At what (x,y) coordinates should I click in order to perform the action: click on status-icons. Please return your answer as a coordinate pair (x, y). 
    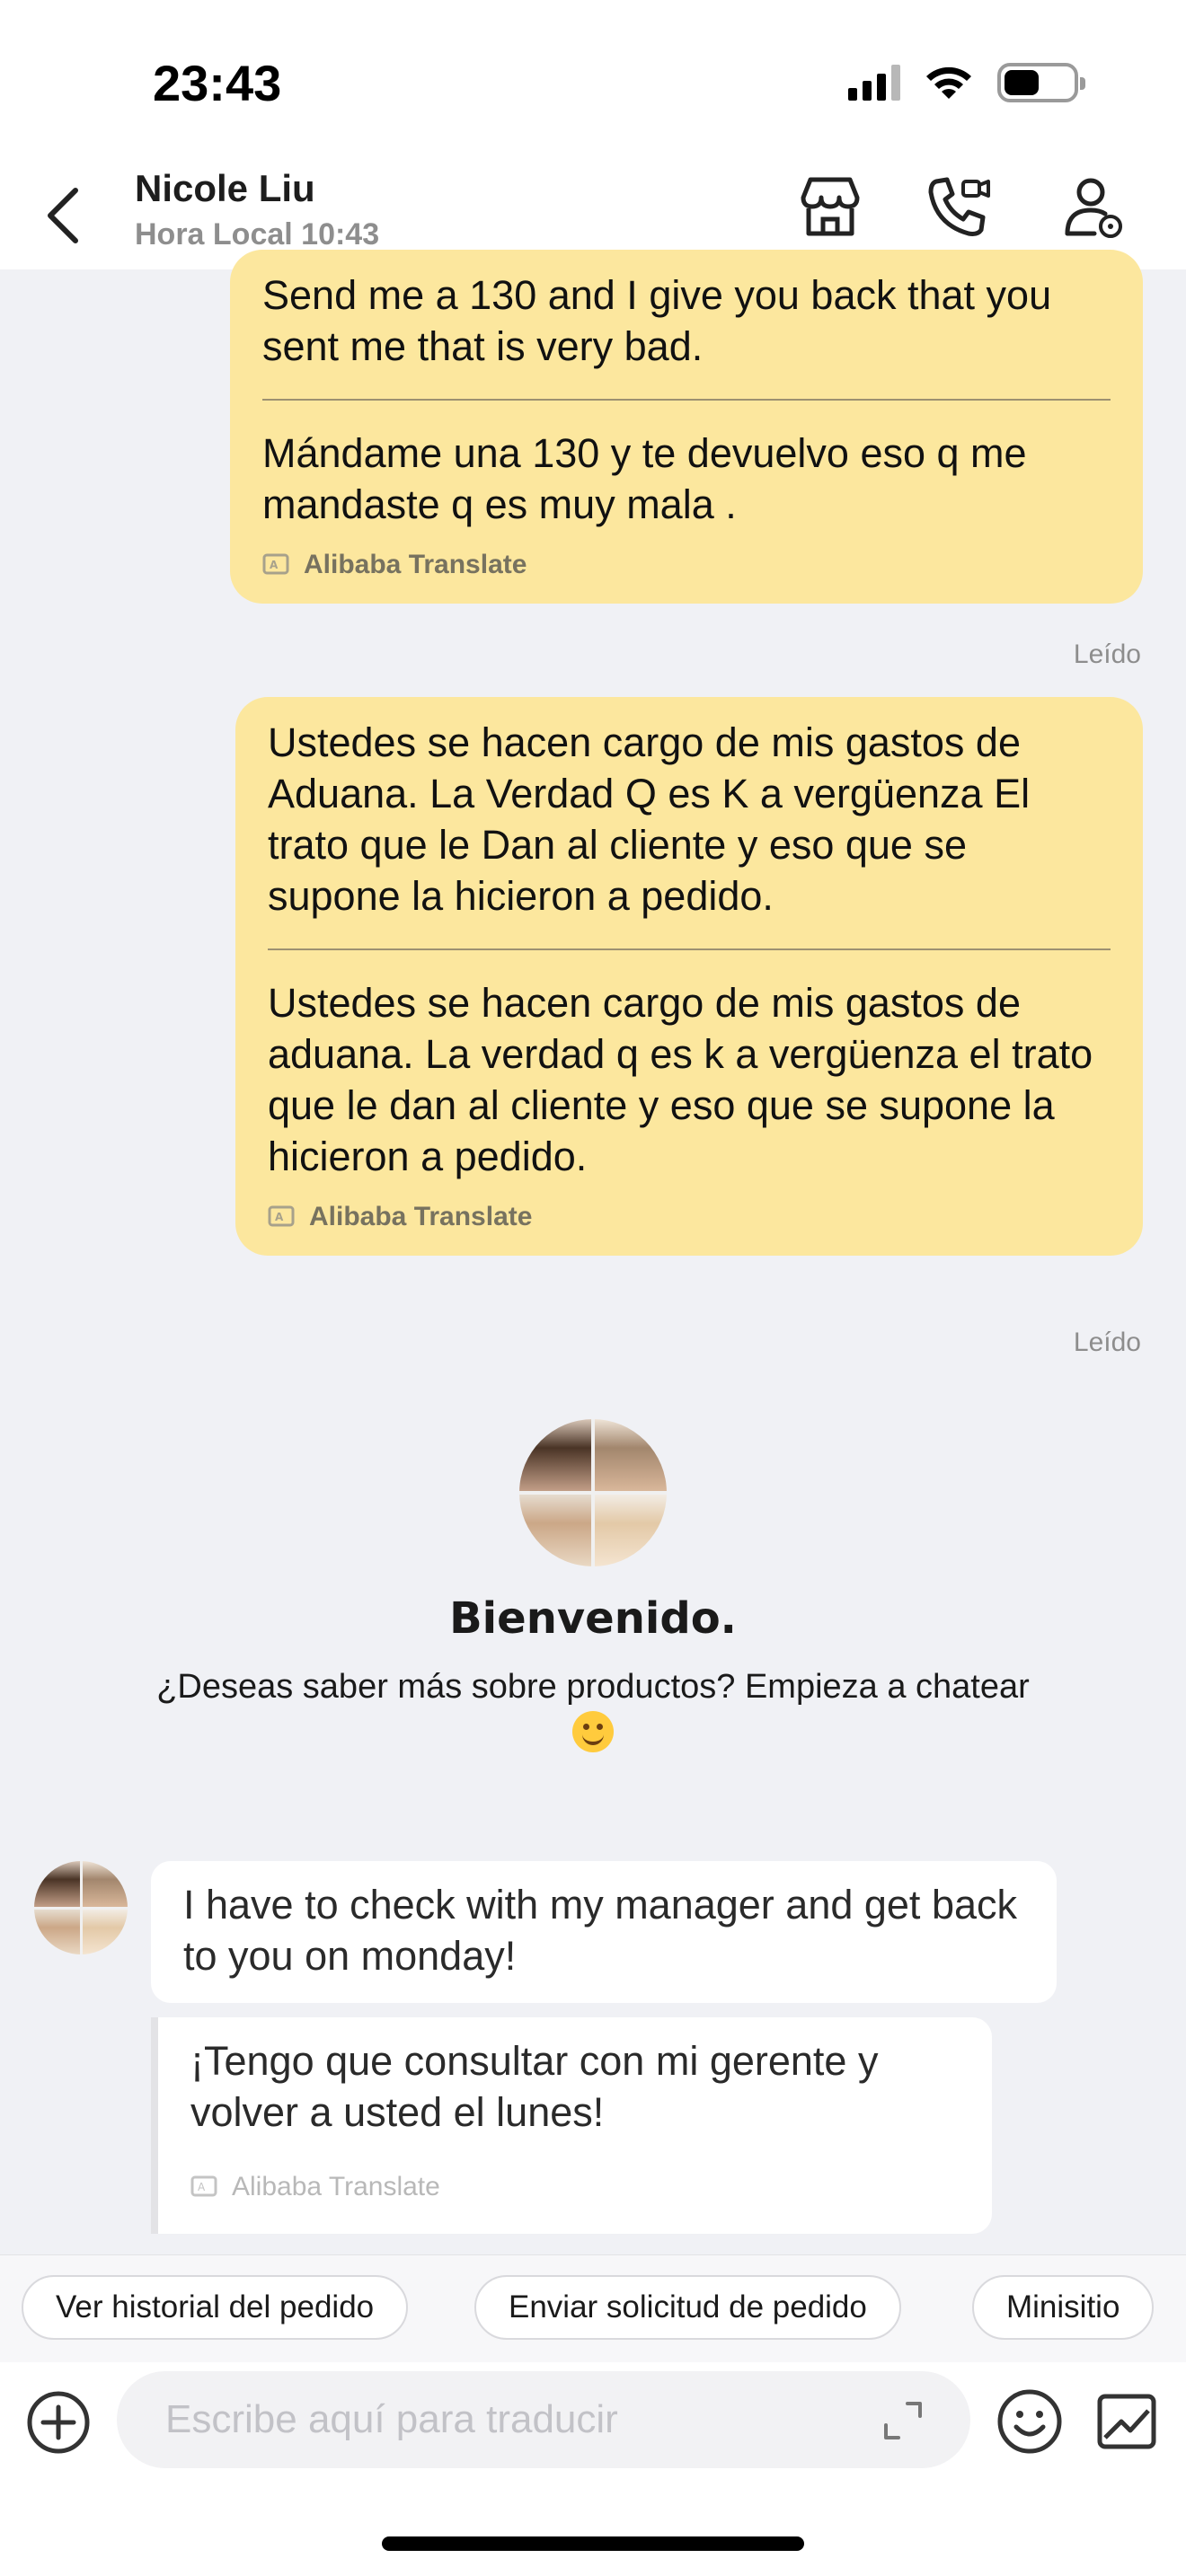
    Looking at the image, I should click on (966, 82).